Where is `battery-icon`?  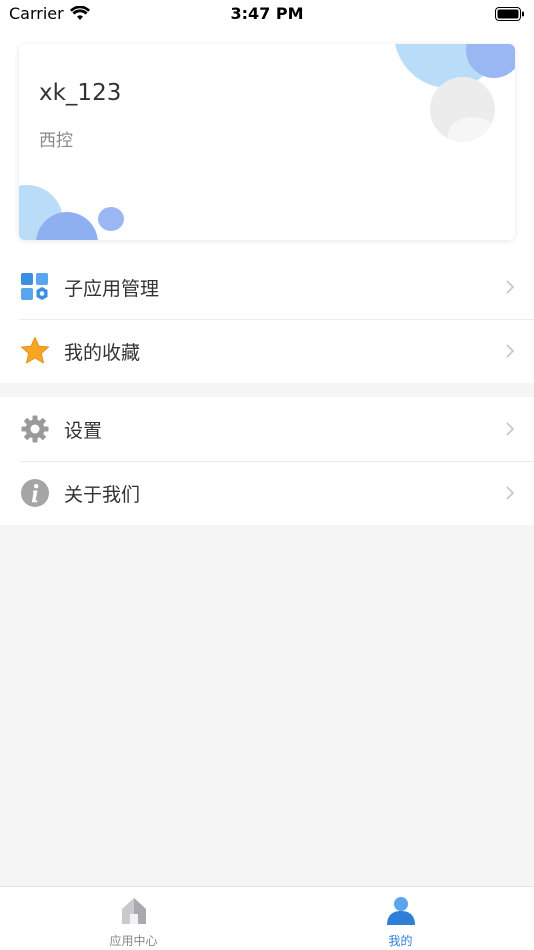
battery-icon is located at coordinates (509, 14).